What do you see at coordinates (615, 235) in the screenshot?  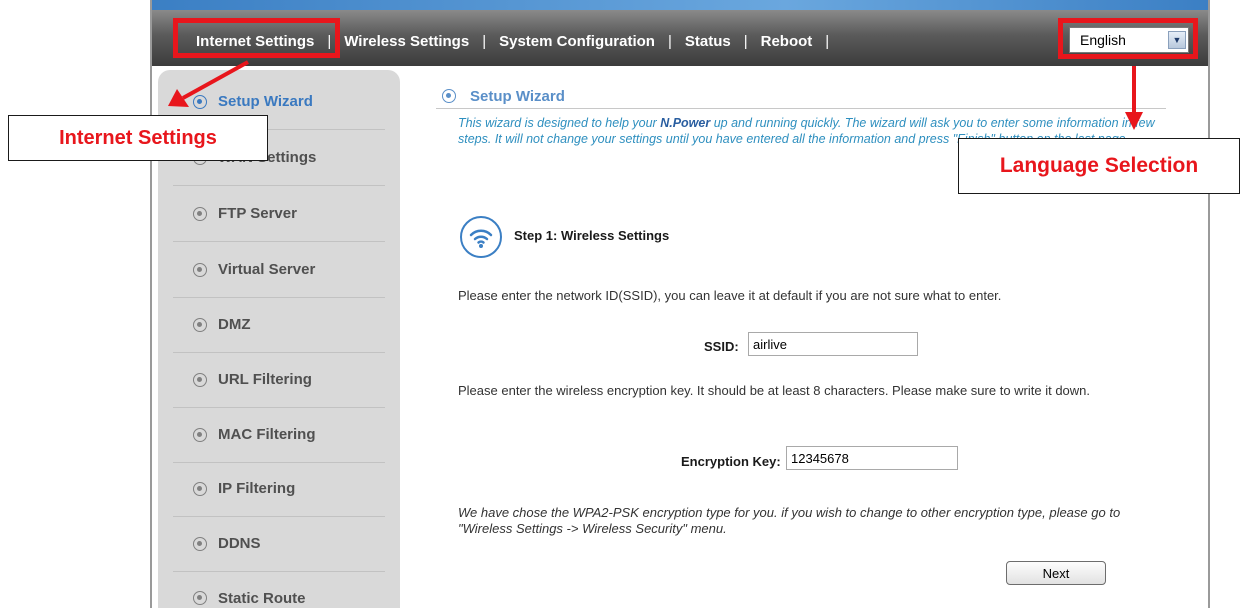 I see `step-name: Wireless Settings` at bounding box center [615, 235].